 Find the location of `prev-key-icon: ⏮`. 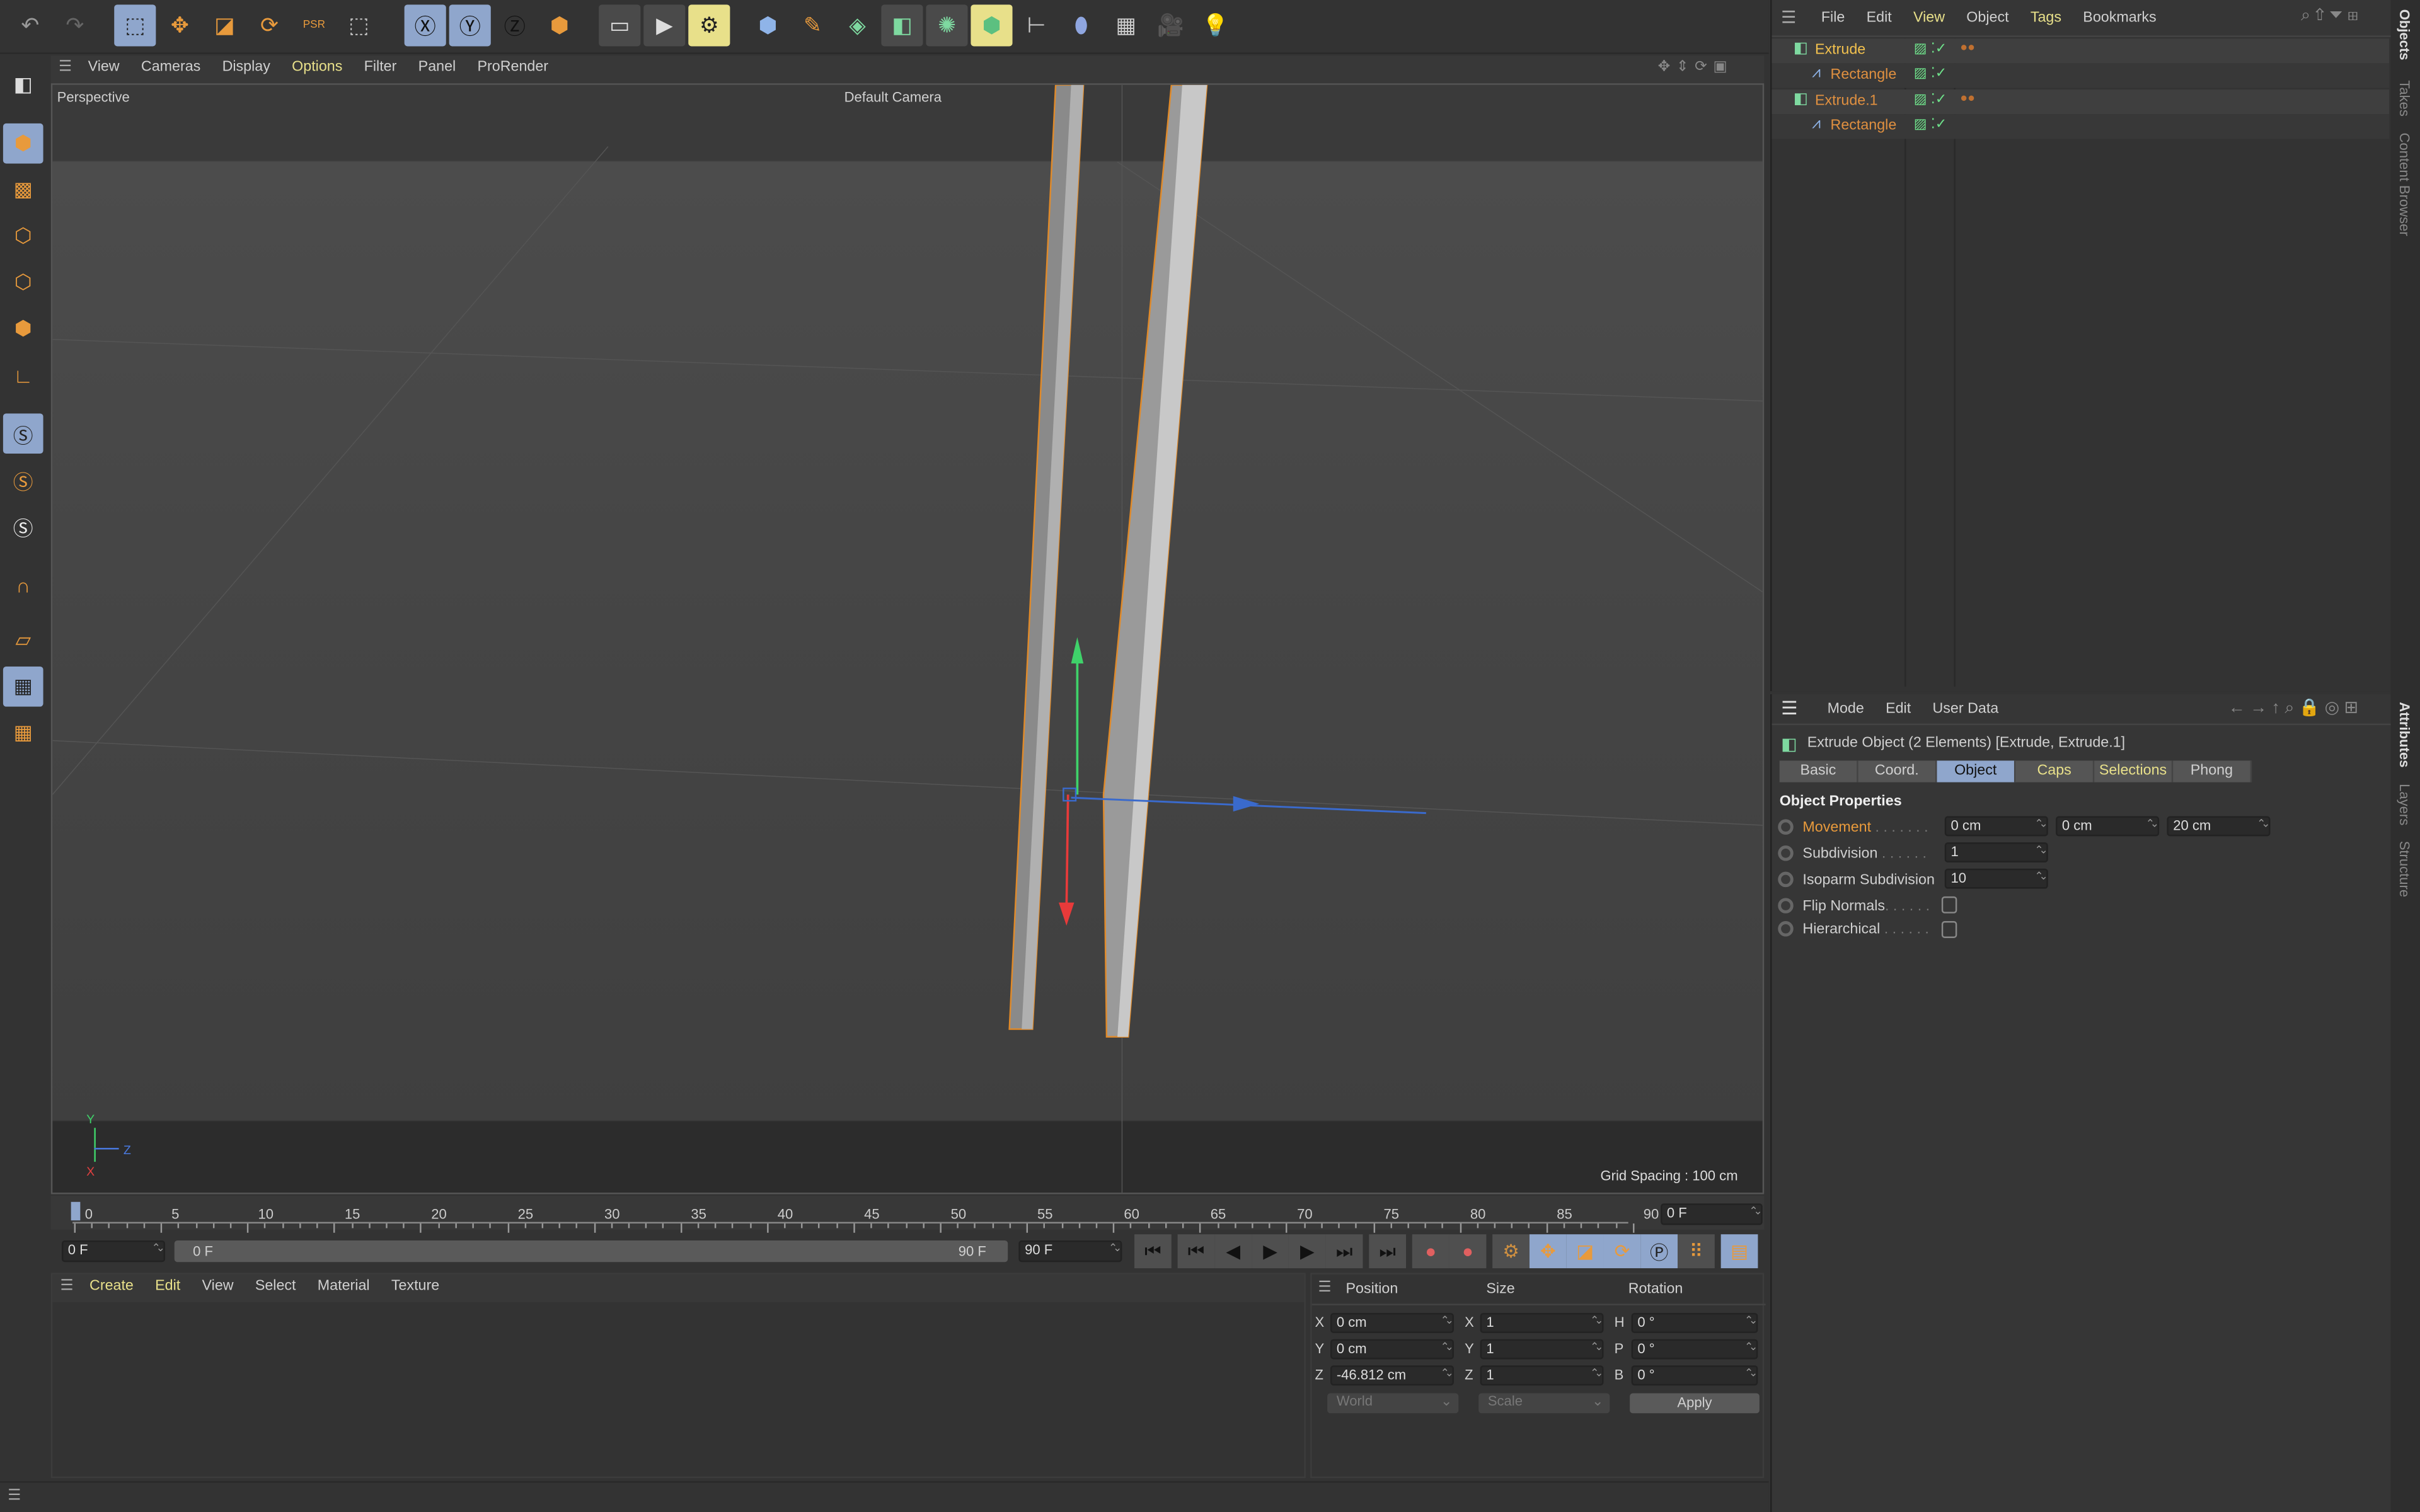

prev-key-icon: ⏮ is located at coordinates (1196, 1251).